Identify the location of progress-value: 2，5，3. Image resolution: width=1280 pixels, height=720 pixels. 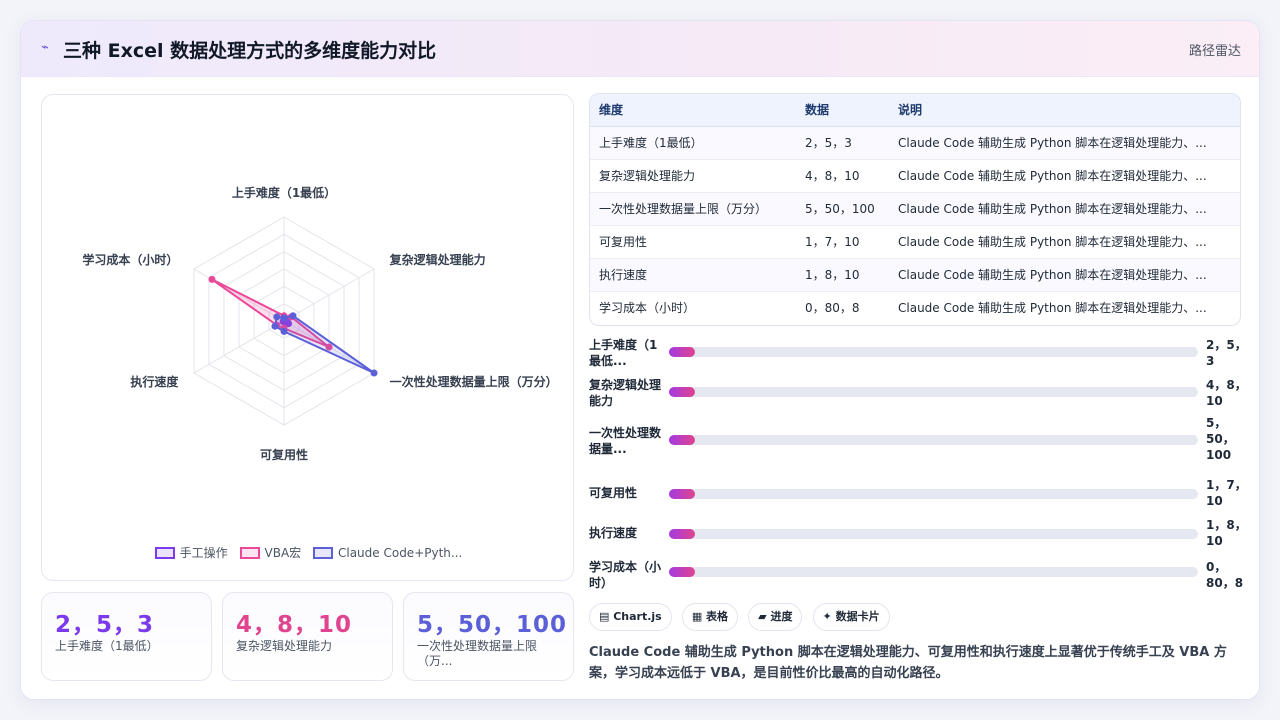
(1226, 353).